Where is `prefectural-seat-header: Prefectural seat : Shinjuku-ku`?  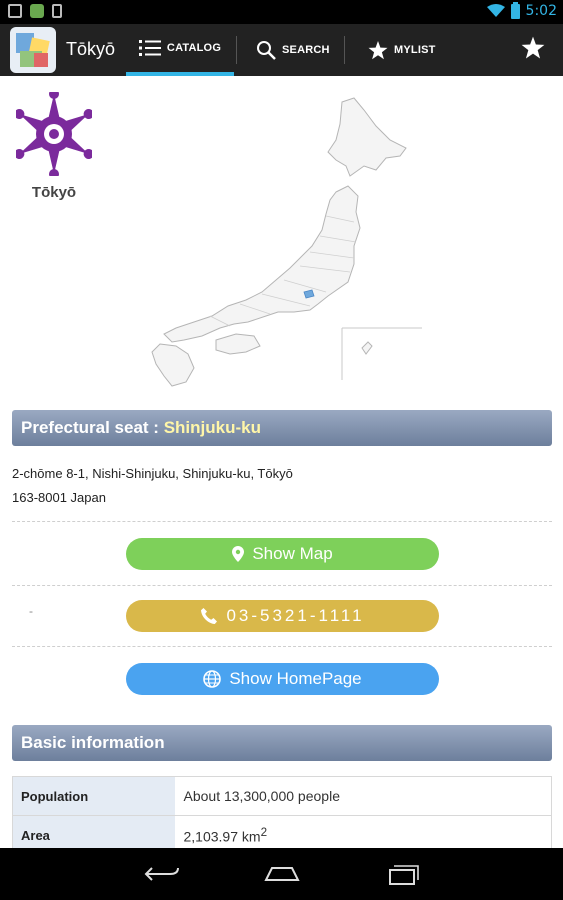 prefectural-seat-header: Prefectural seat : Shinjuku-ku is located at coordinates (282, 428).